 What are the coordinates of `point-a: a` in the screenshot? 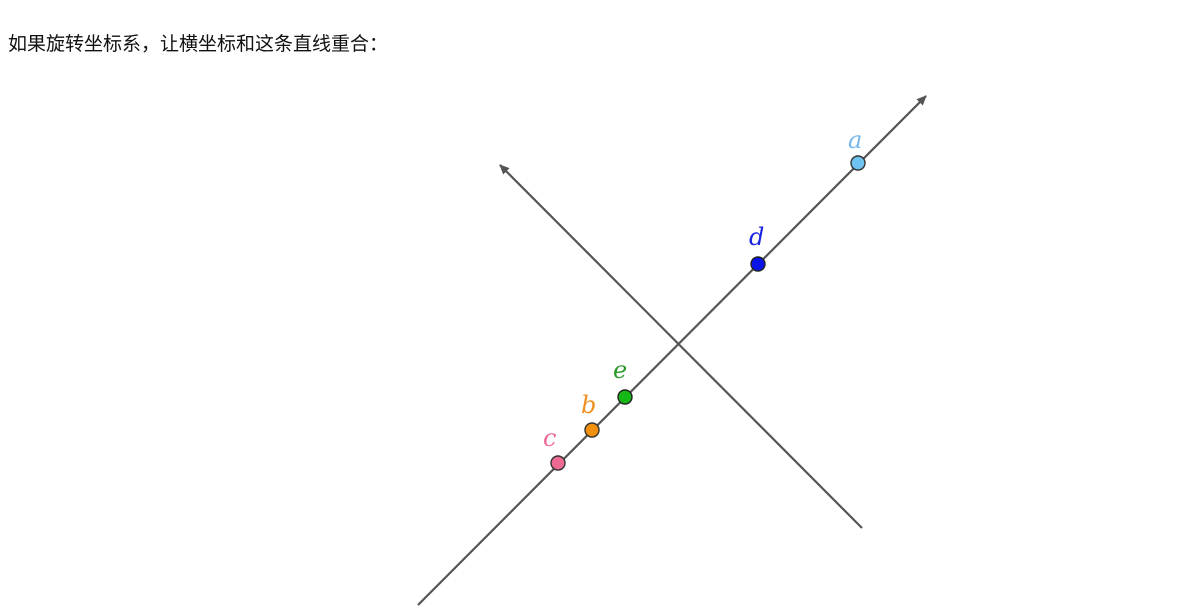 It's located at (857, 148).